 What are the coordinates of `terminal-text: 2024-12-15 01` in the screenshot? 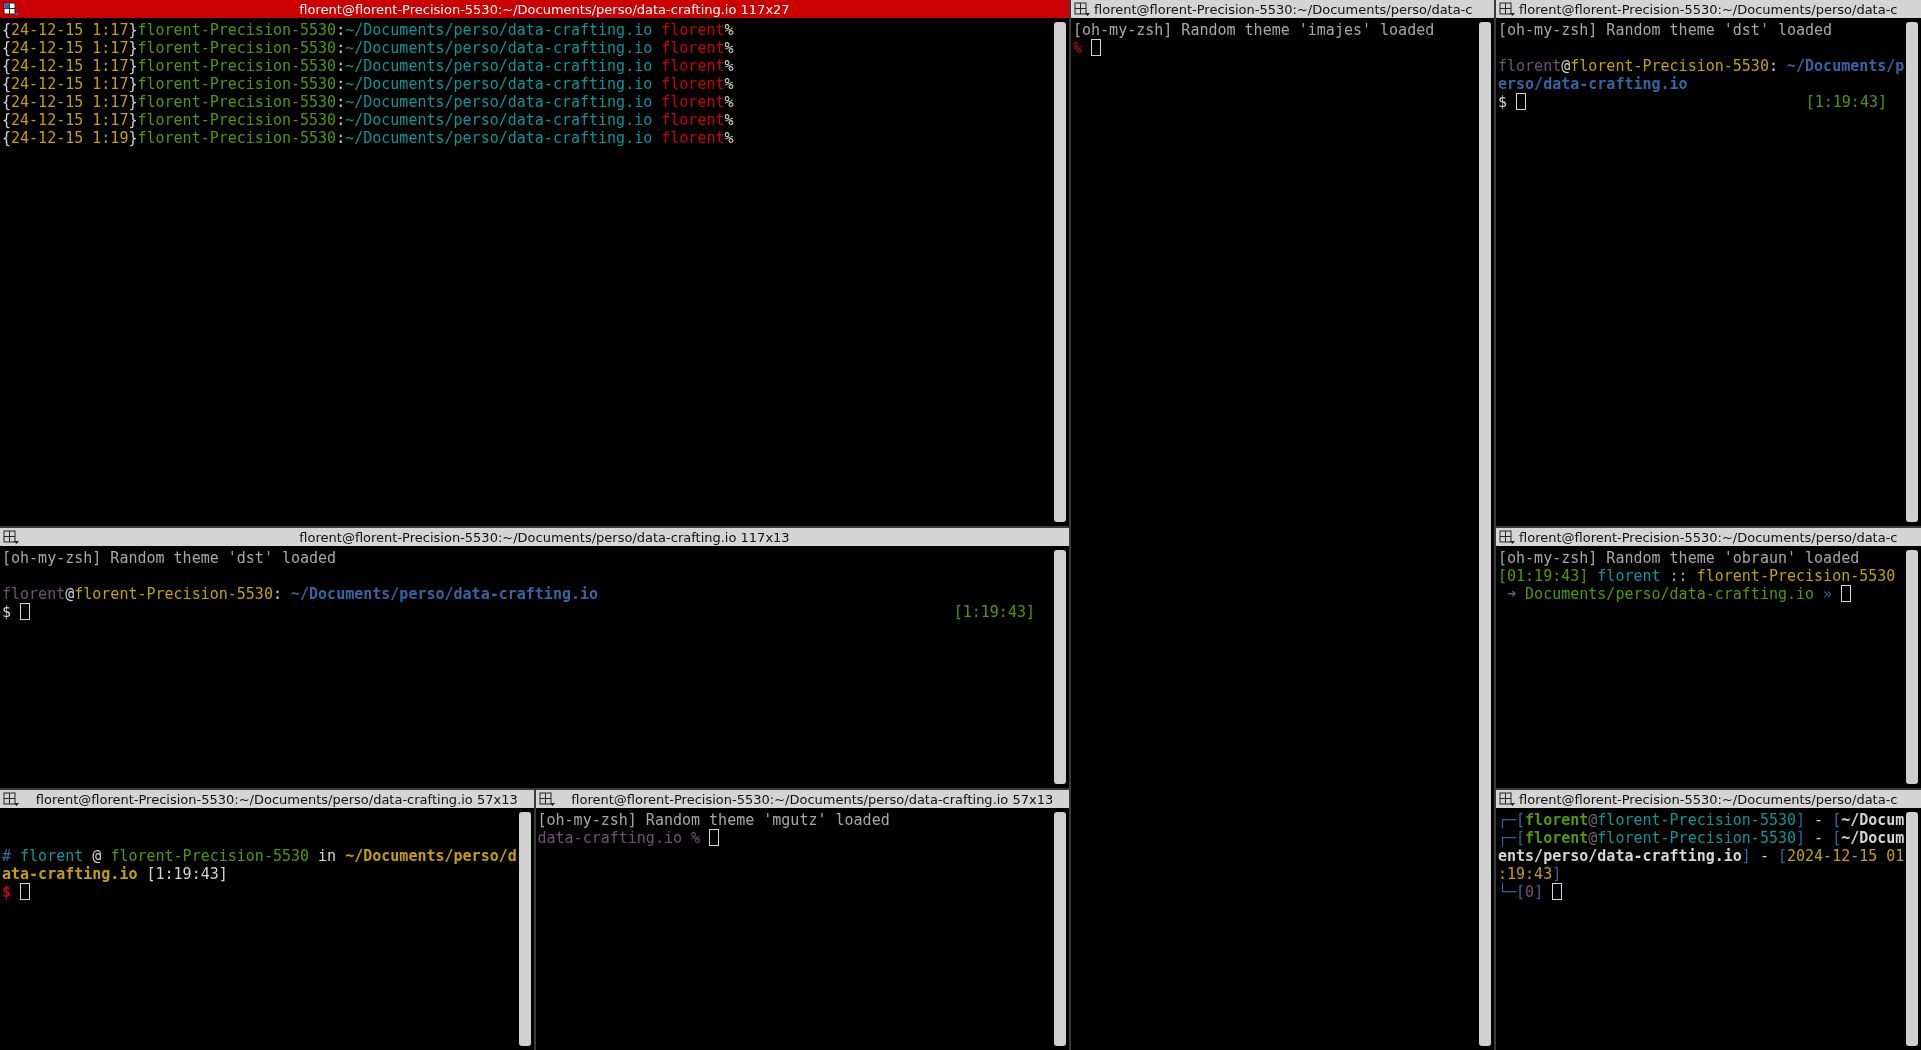 It's located at (1846, 856).